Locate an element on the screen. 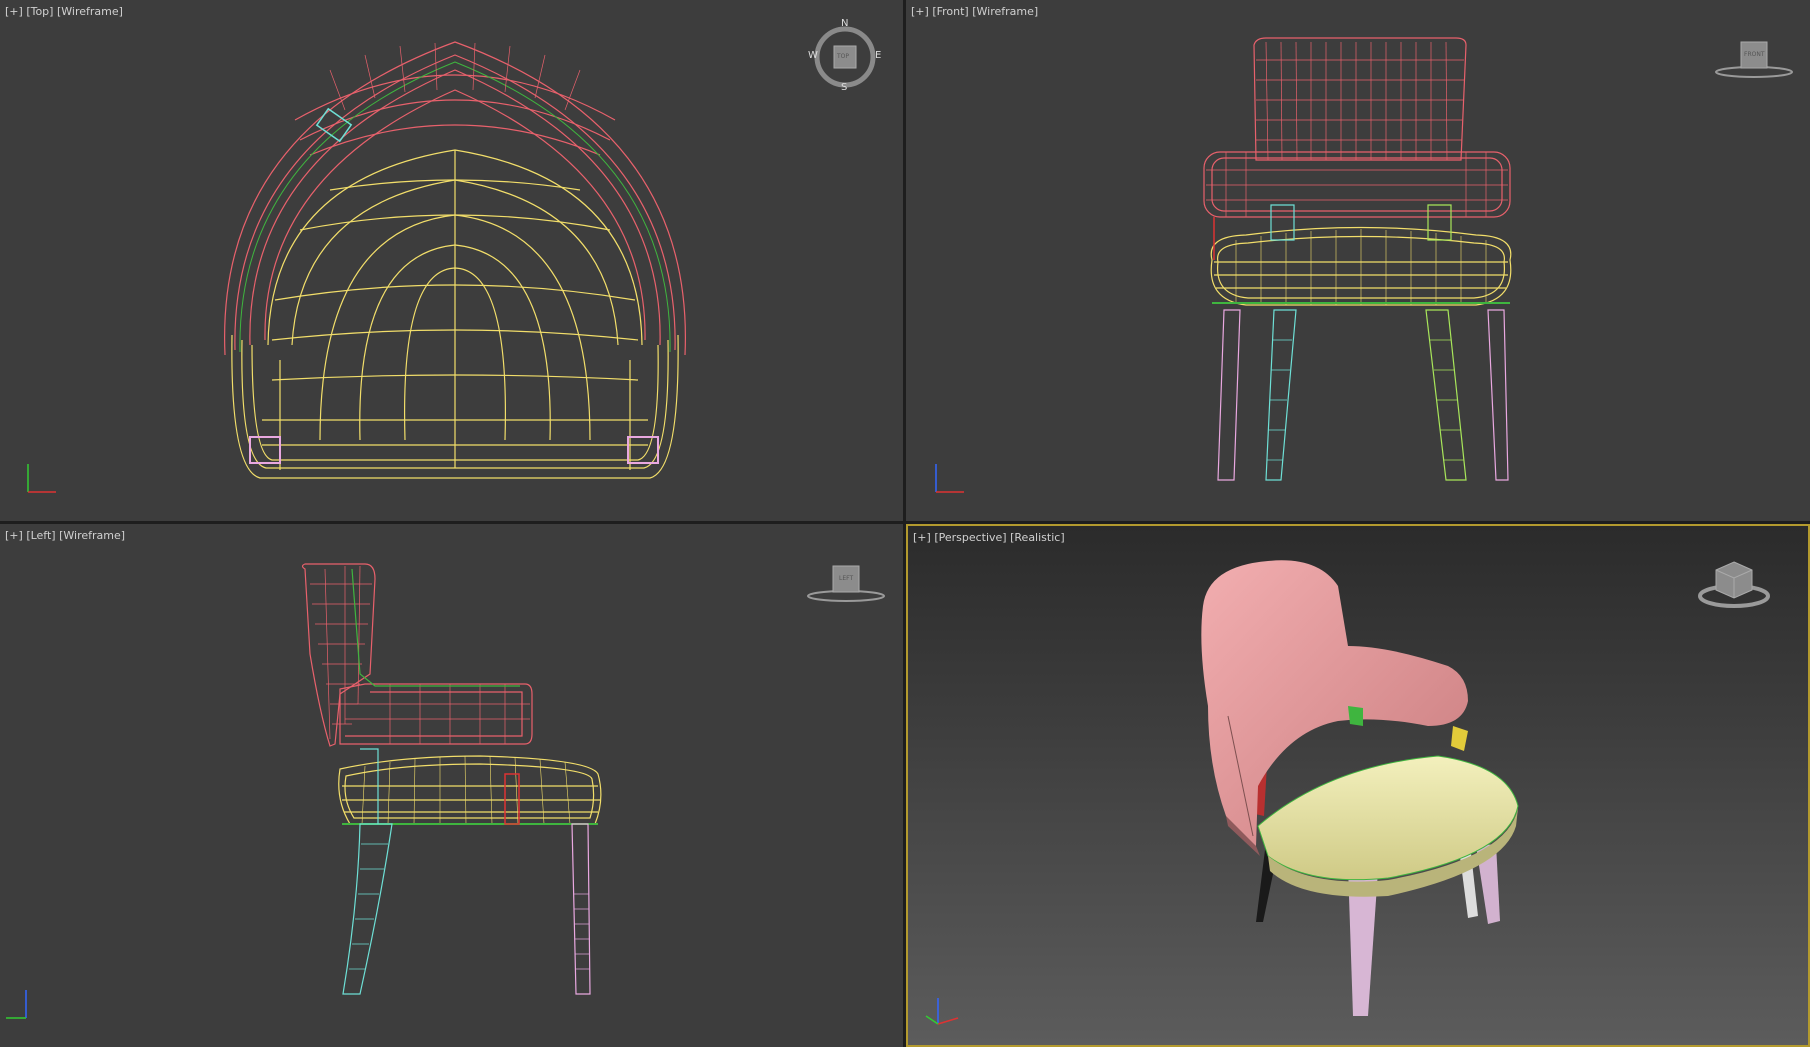 This screenshot has width=1810, height=1047. view-name-button: [Front] is located at coordinates (950, 11).